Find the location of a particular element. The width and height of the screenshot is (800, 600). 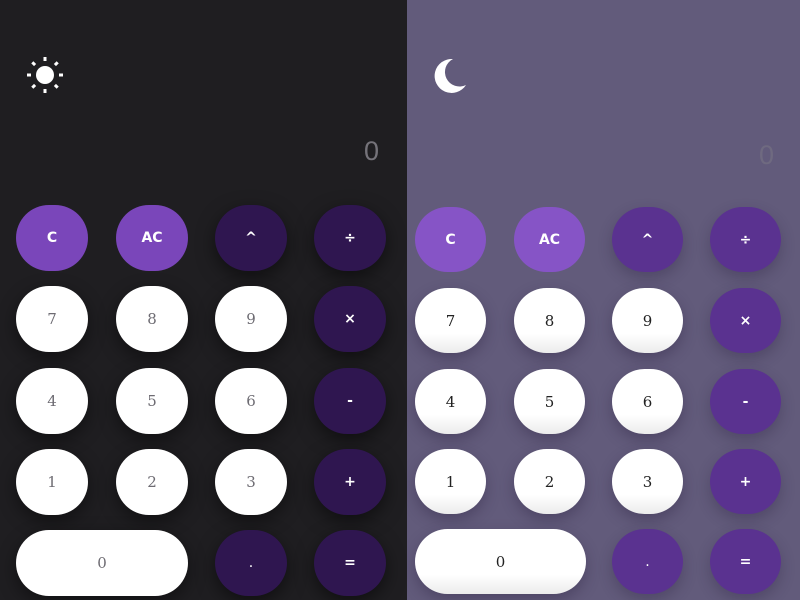

sun-icon is located at coordinates (45, 75).